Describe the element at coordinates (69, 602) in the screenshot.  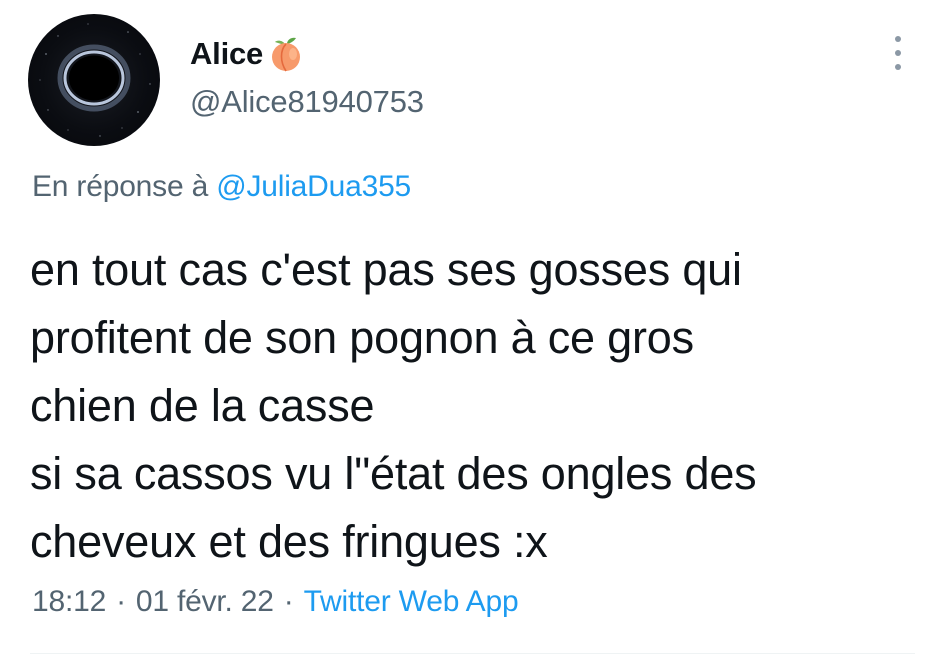
I see `tweet-time: 18:12` at that location.